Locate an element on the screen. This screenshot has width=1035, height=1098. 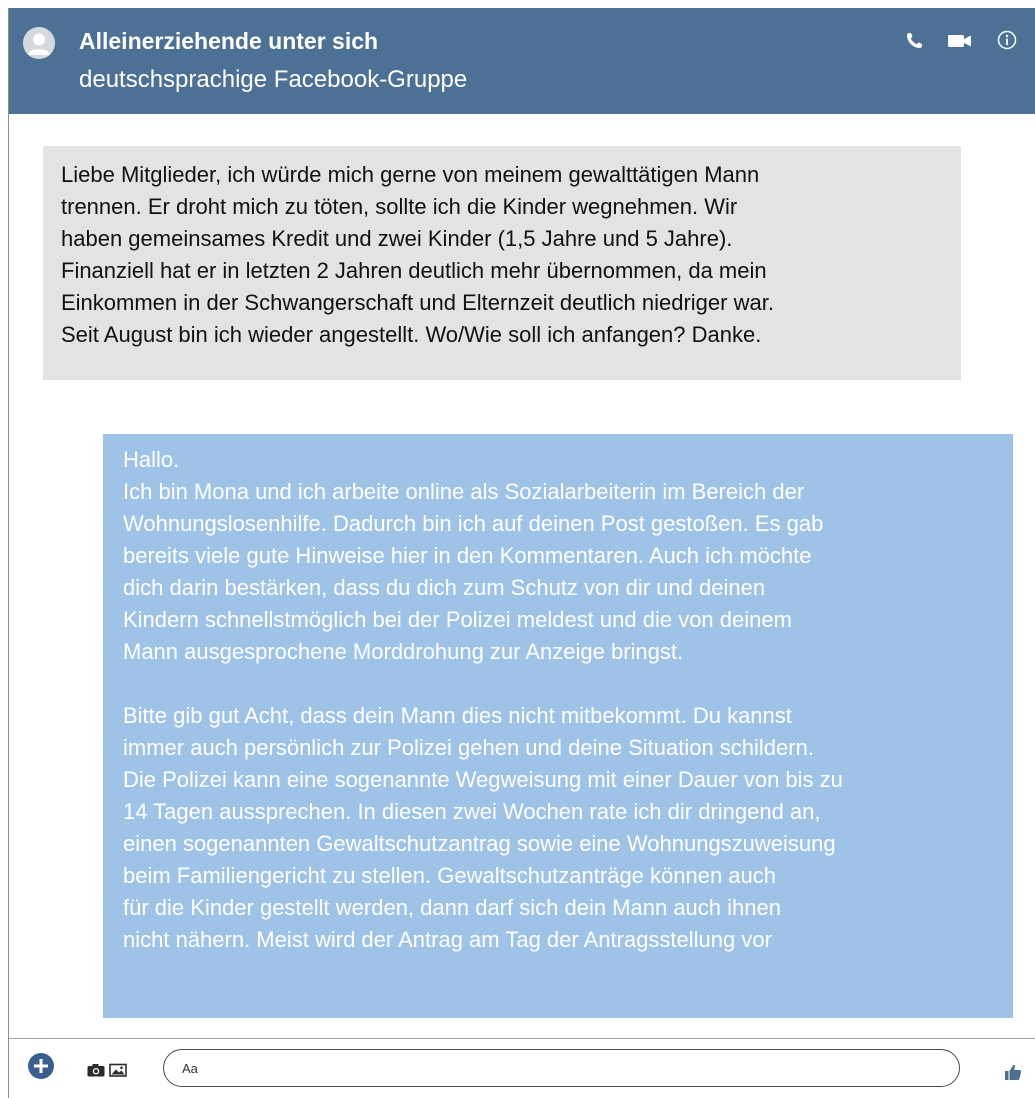
message-composer is located at coordinates (522, 1068).